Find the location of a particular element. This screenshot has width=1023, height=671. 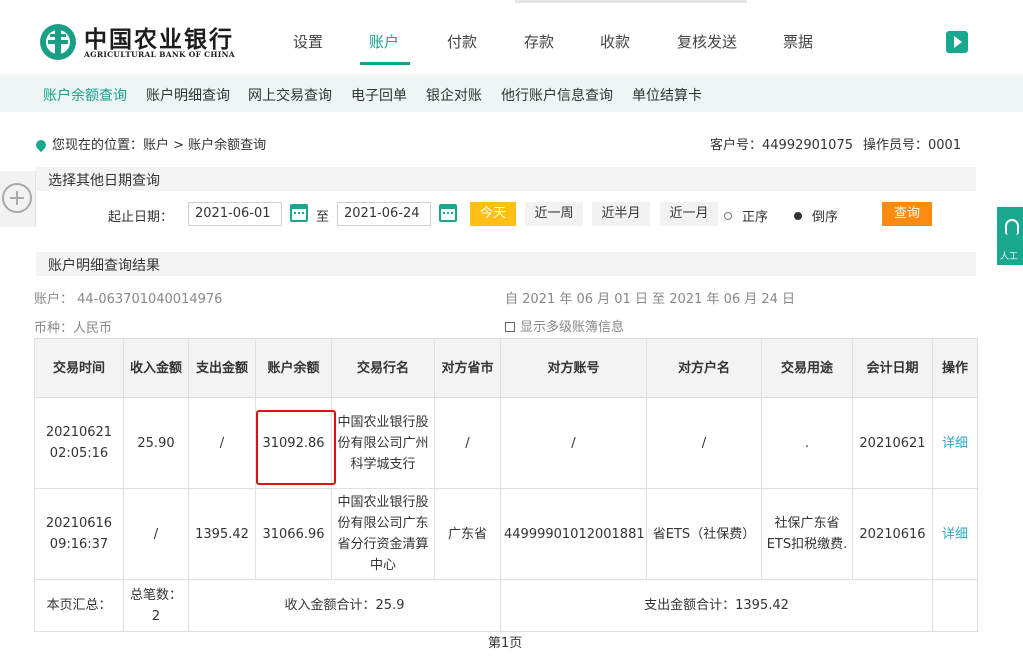

subnav-online-trade: 网上交易查询 is located at coordinates (290, 95).